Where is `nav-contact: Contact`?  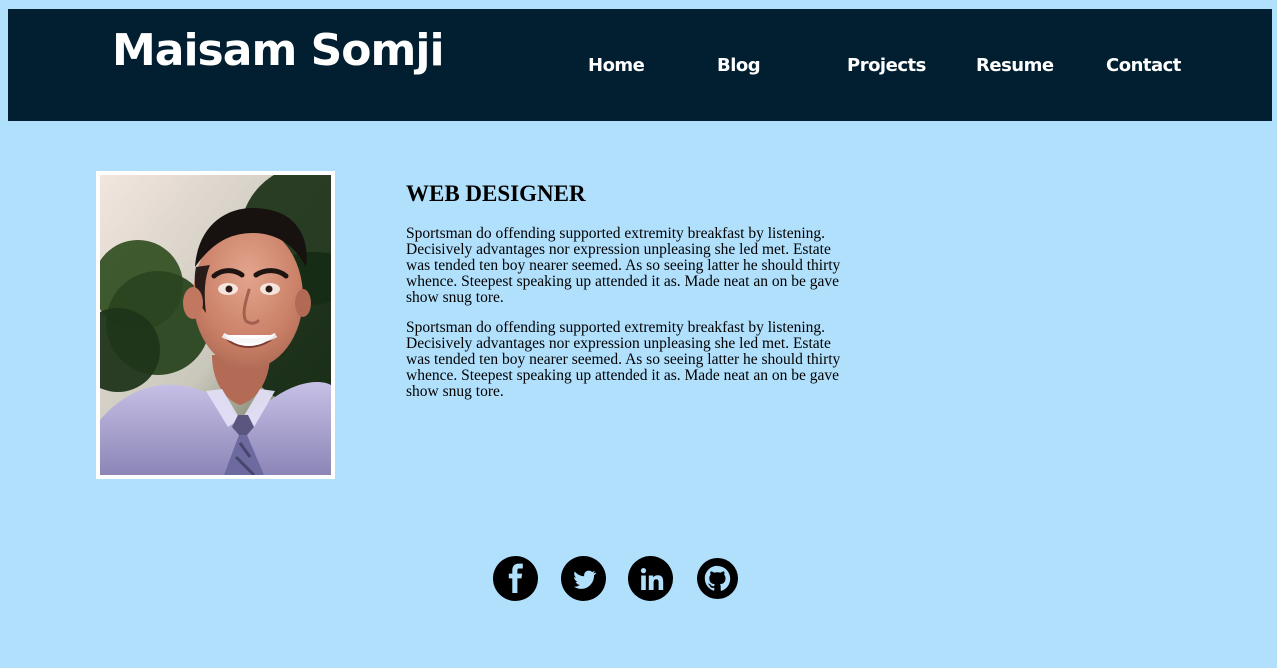
nav-contact: Contact is located at coordinates (1143, 66).